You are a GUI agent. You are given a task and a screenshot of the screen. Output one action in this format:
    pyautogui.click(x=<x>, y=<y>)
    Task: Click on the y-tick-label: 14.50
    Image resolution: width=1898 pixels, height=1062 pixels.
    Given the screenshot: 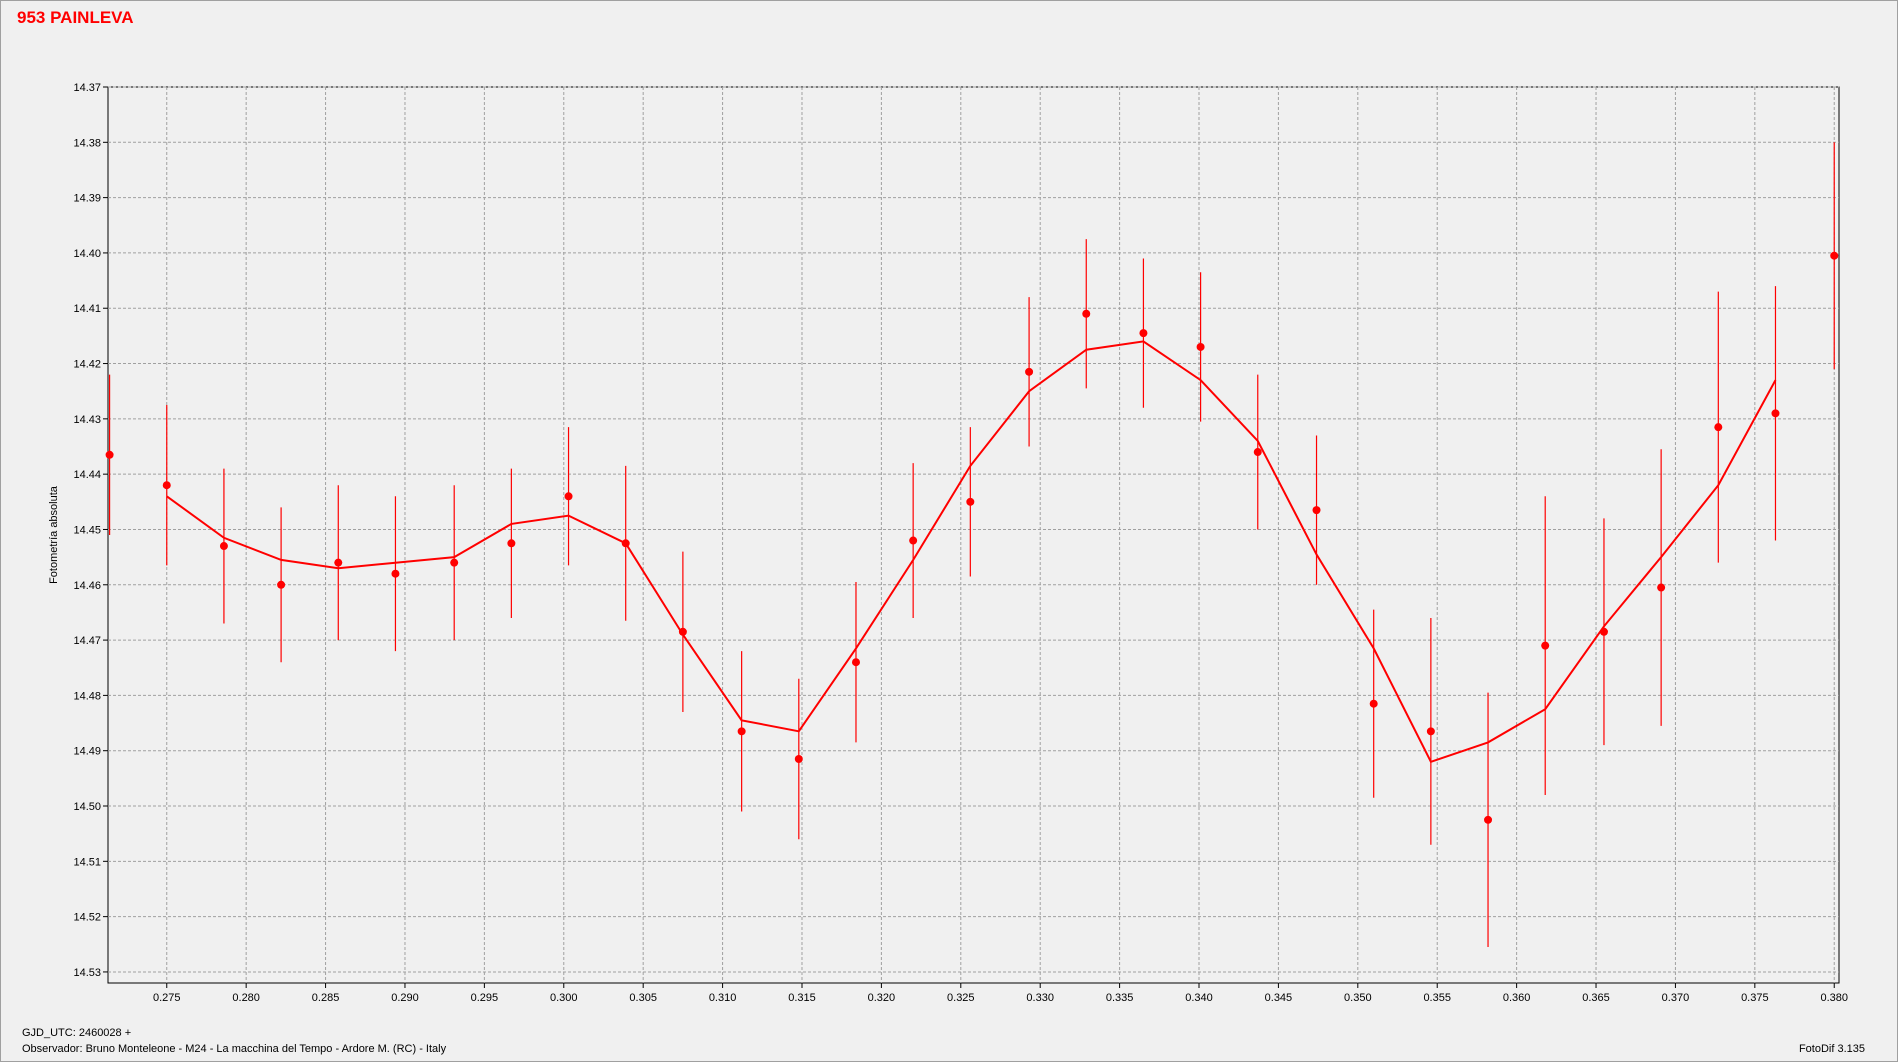 What is the action you would take?
    pyautogui.click(x=87, y=807)
    